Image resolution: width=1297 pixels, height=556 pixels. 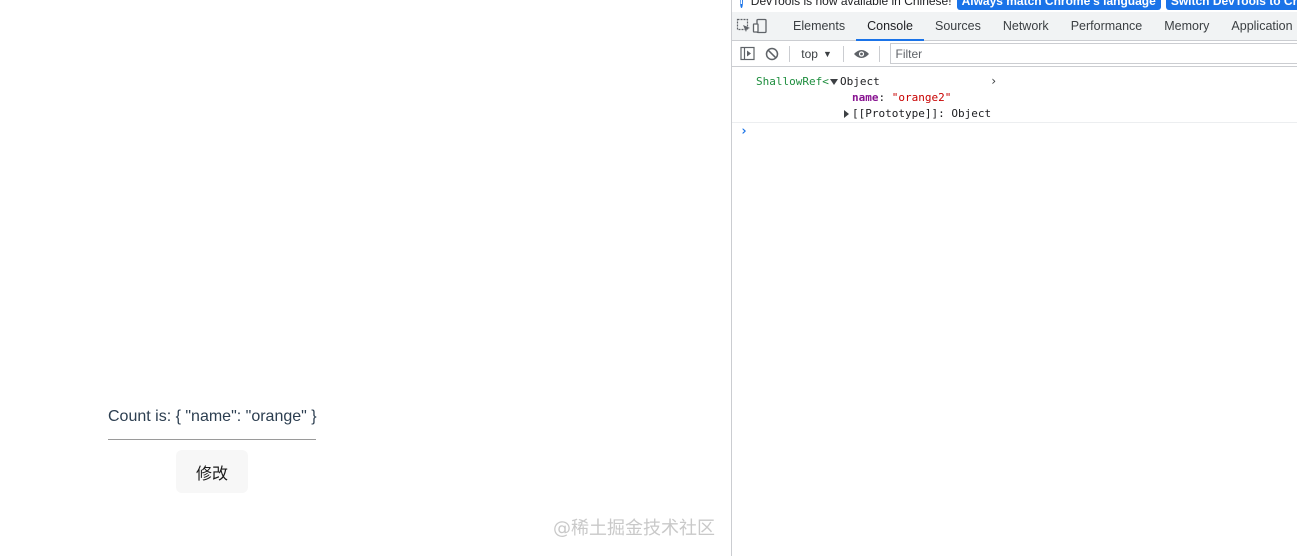 I want to click on property-value: "orange2", so click(x=921, y=97).